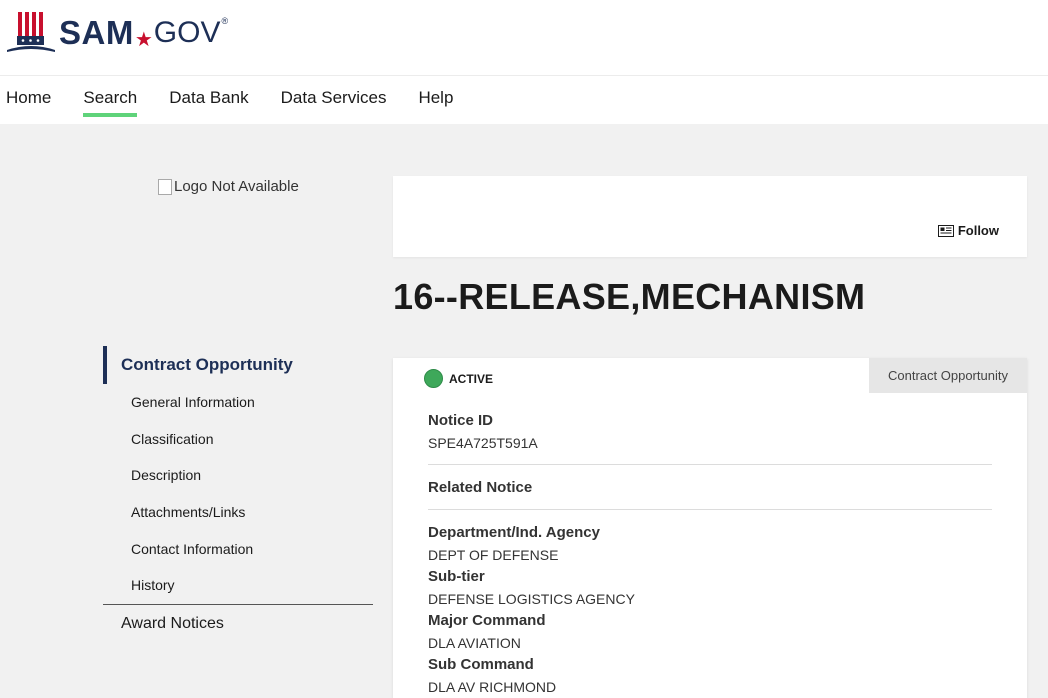  Describe the element at coordinates (96, 32) in the screenshot. I see `logo-wordmark: SAM` at that location.